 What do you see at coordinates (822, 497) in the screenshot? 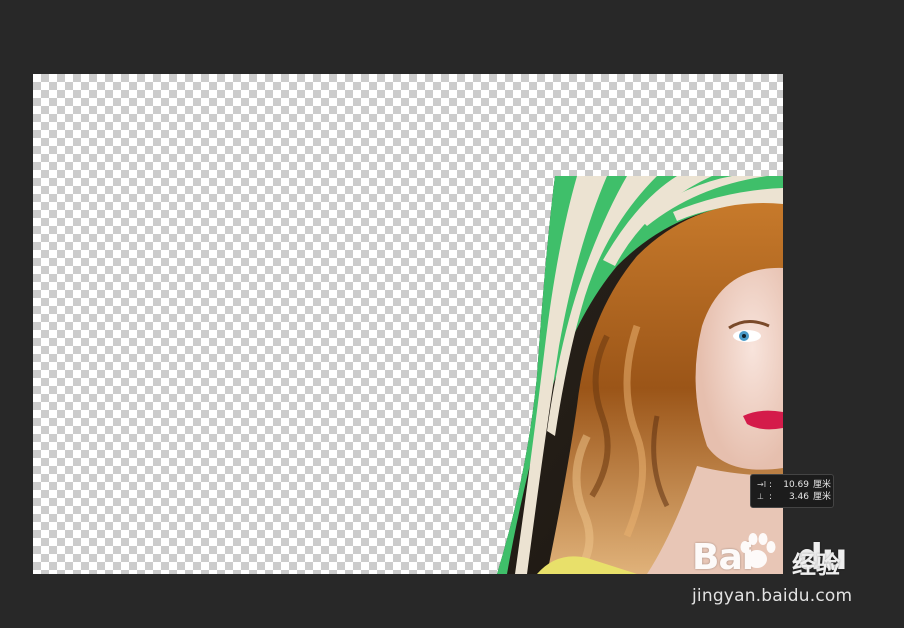
I see `vertical-offset-unit: 厘米` at bounding box center [822, 497].